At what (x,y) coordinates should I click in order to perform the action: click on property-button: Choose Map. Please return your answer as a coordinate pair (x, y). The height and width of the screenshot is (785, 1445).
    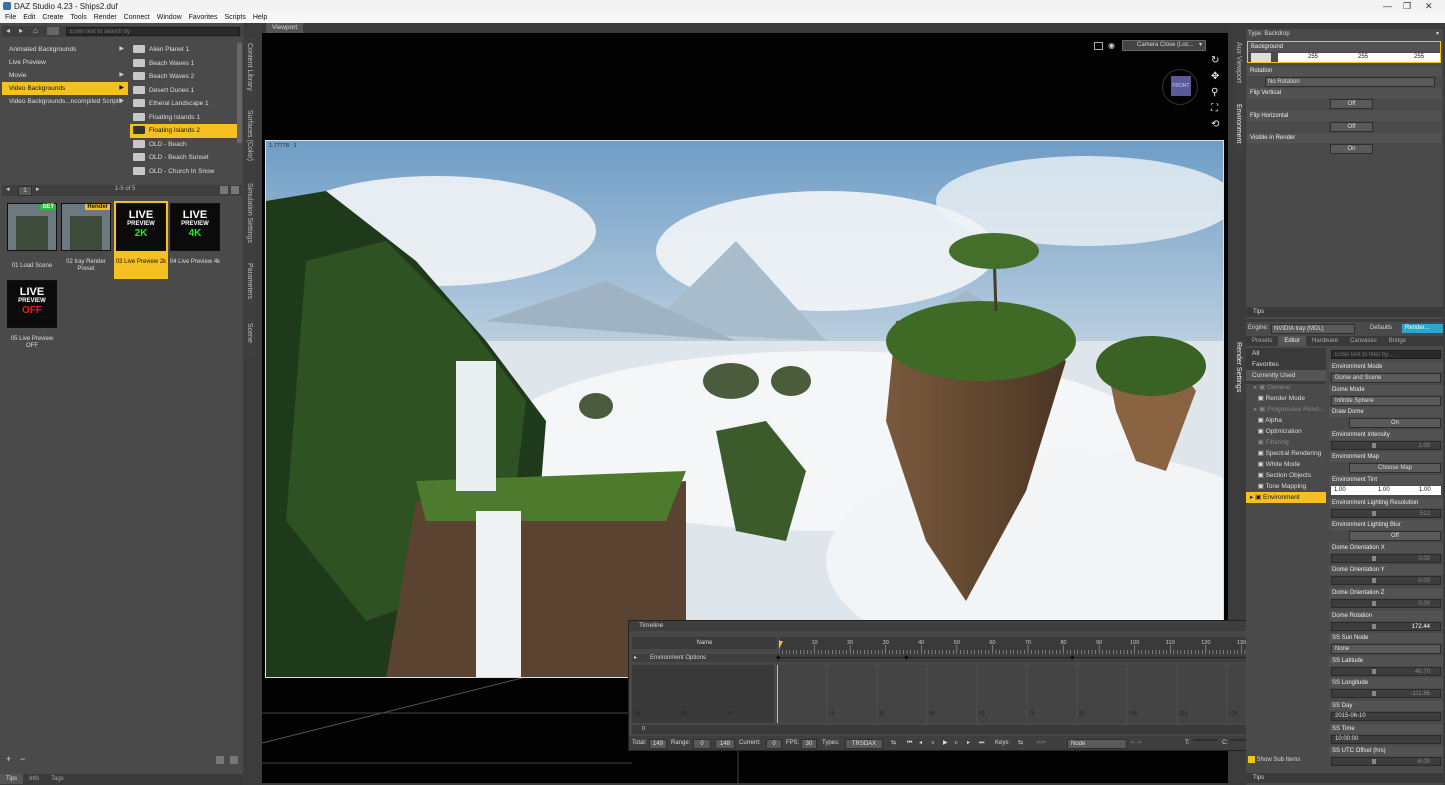
    Looking at the image, I should click on (1395, 468).